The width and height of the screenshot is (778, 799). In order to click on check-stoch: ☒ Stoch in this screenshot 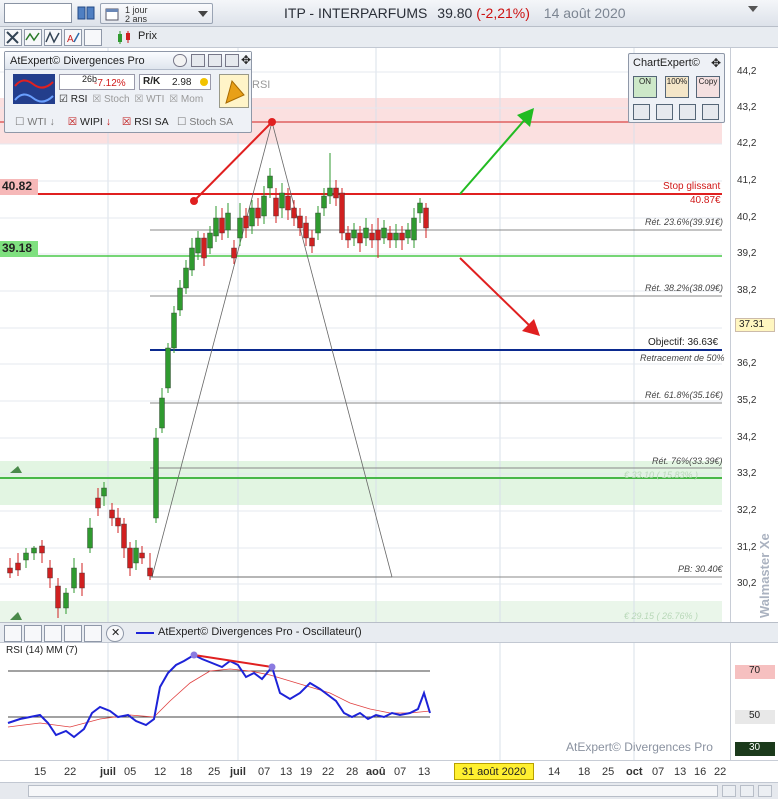, I will do `click(110, 99)`.